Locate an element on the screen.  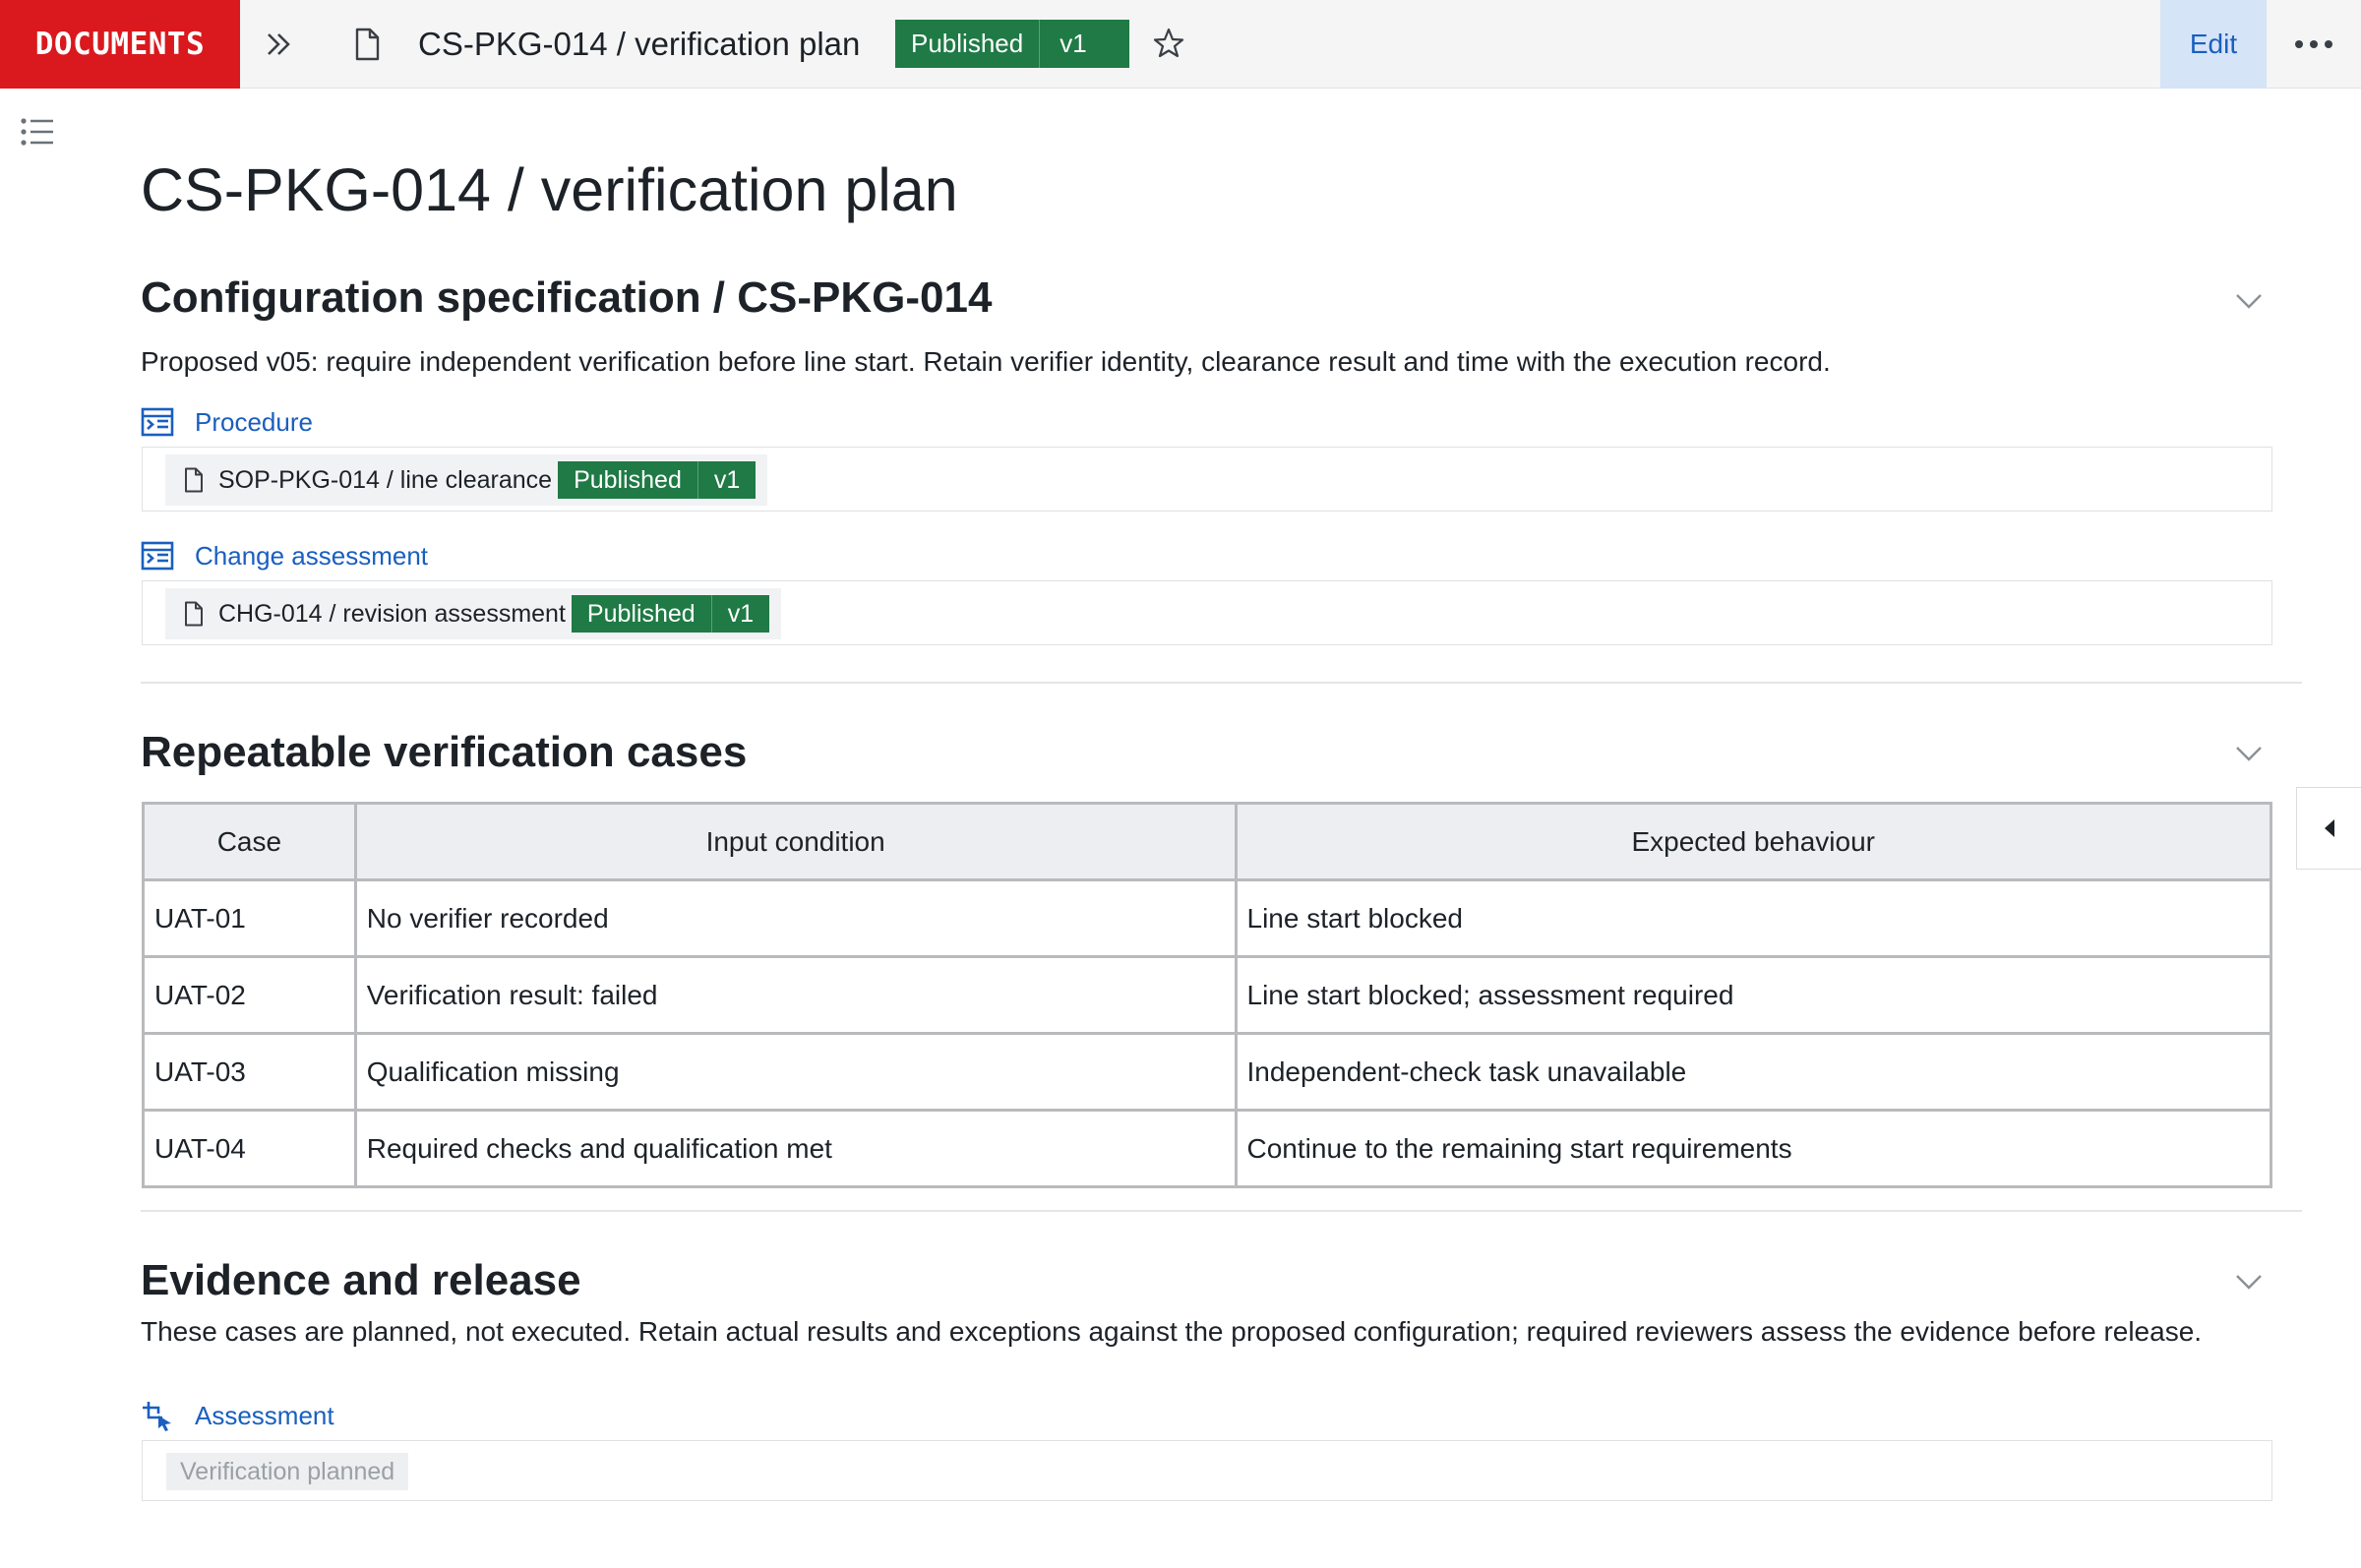
case-cell: UAT-03 is located at coordinates (249, 1072).